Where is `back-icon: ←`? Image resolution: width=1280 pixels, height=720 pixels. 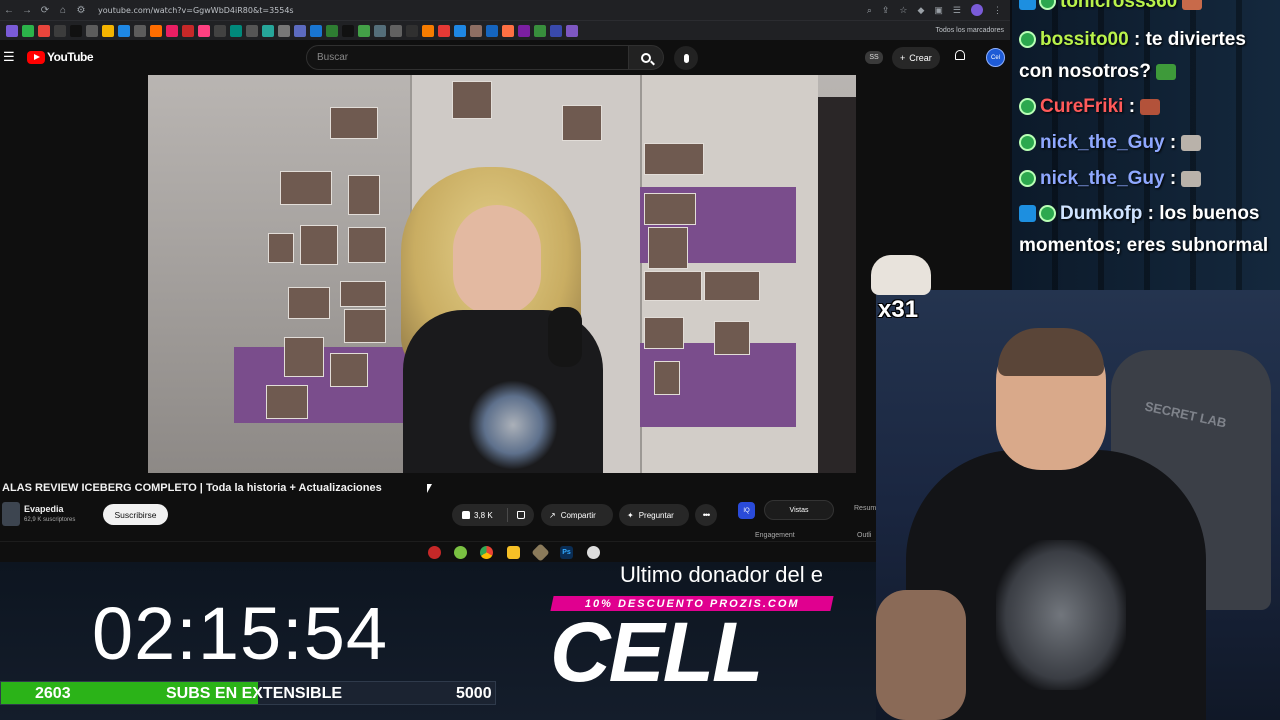 back-icon: ← is located at coordinates (9, 10).